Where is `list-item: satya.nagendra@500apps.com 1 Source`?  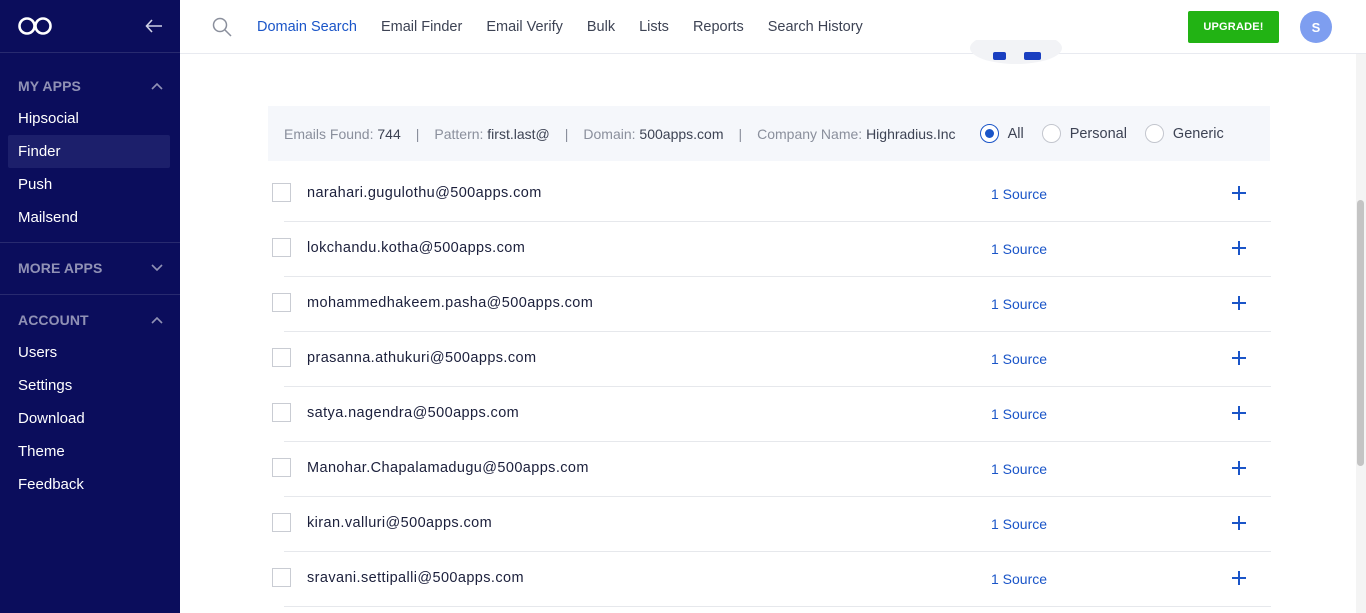 list-item: satya.nagendra@500apps.com 1 Source is located at coordinates (771, 414).